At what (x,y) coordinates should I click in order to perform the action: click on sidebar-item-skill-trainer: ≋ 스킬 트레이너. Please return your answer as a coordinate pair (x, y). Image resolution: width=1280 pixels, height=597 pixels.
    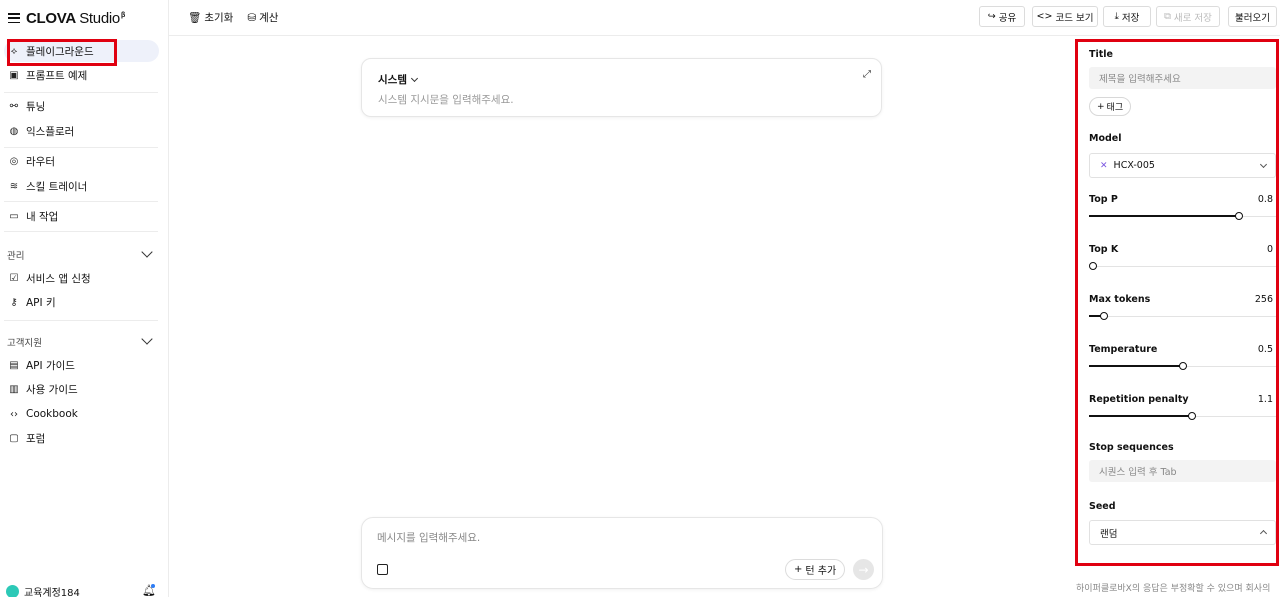
    Looking at the image, I should click on (81, 186).